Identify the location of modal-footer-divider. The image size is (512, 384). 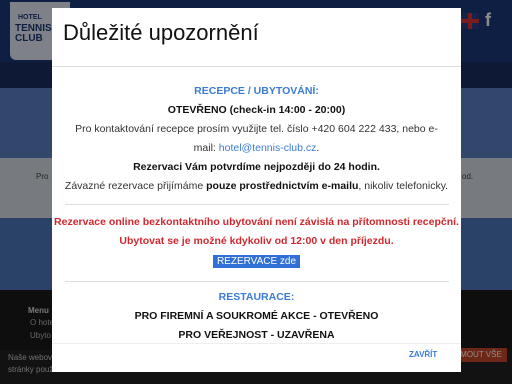
(256, 343).